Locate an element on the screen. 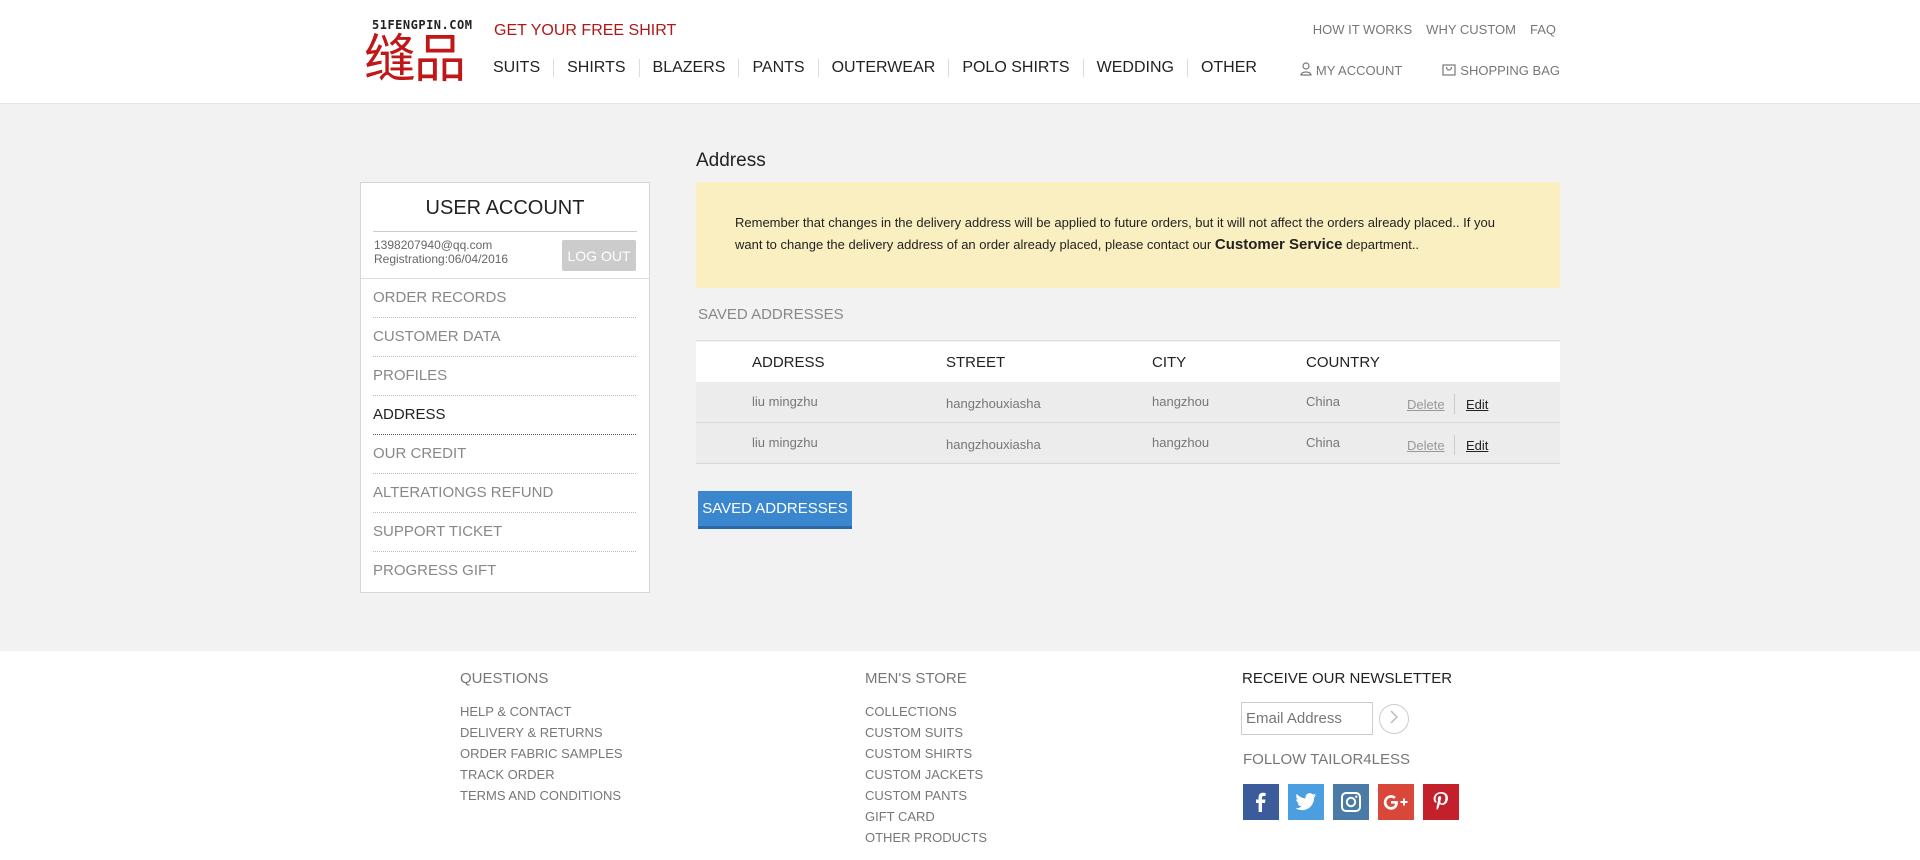 The width and height of the screenshot is (1920, 860). footer-link-other-products: OTHER PRODUCTS is located at coordinates (926, 837).